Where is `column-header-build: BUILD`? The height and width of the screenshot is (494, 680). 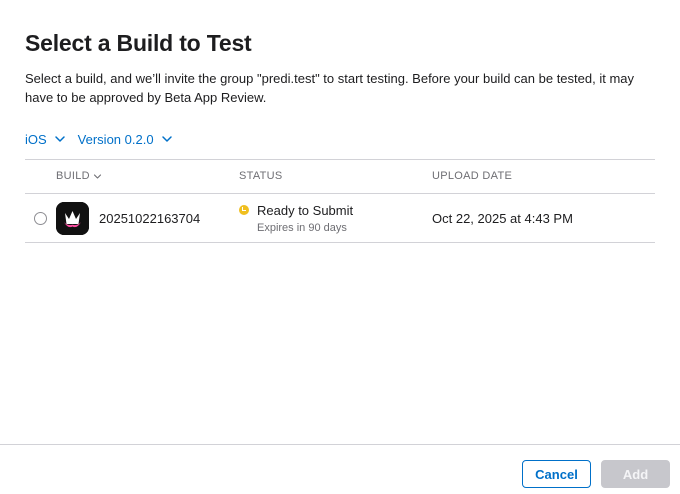 column-header-build: BUILD is located at coordinates (79, 176).